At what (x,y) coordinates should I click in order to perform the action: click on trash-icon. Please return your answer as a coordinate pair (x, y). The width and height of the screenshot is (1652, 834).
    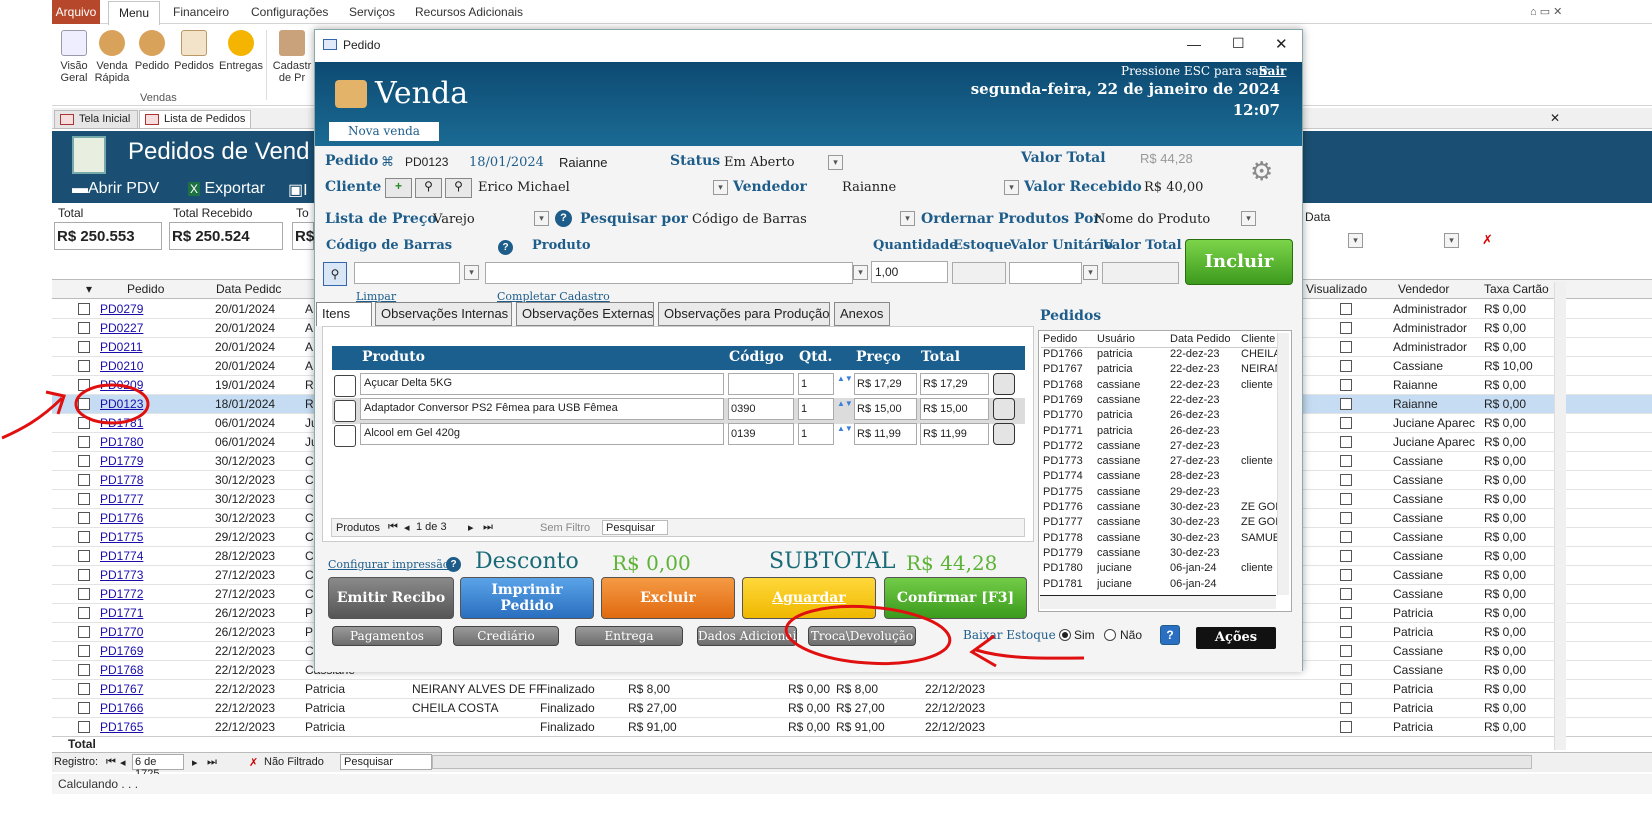
    Looking at the image, I should click on (1004, 434).